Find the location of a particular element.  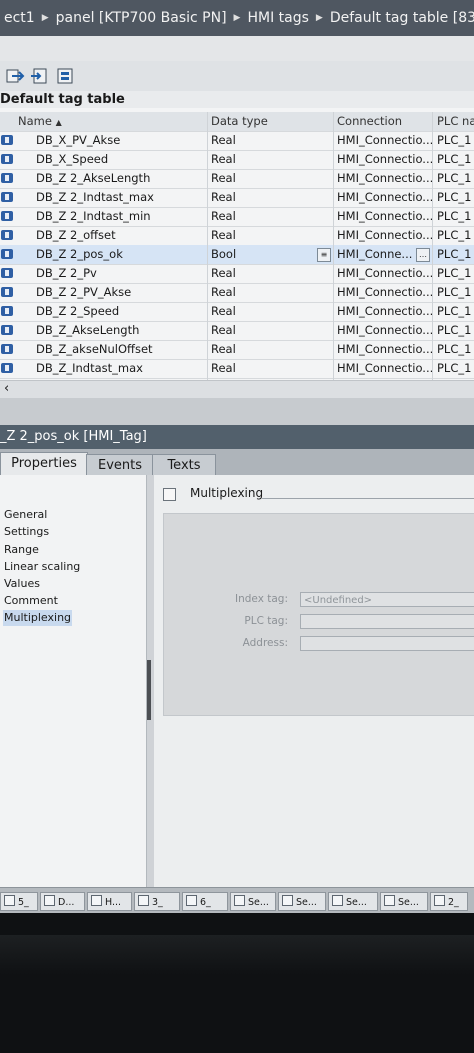

insert-row-icon is located at coordinates (40, 76).